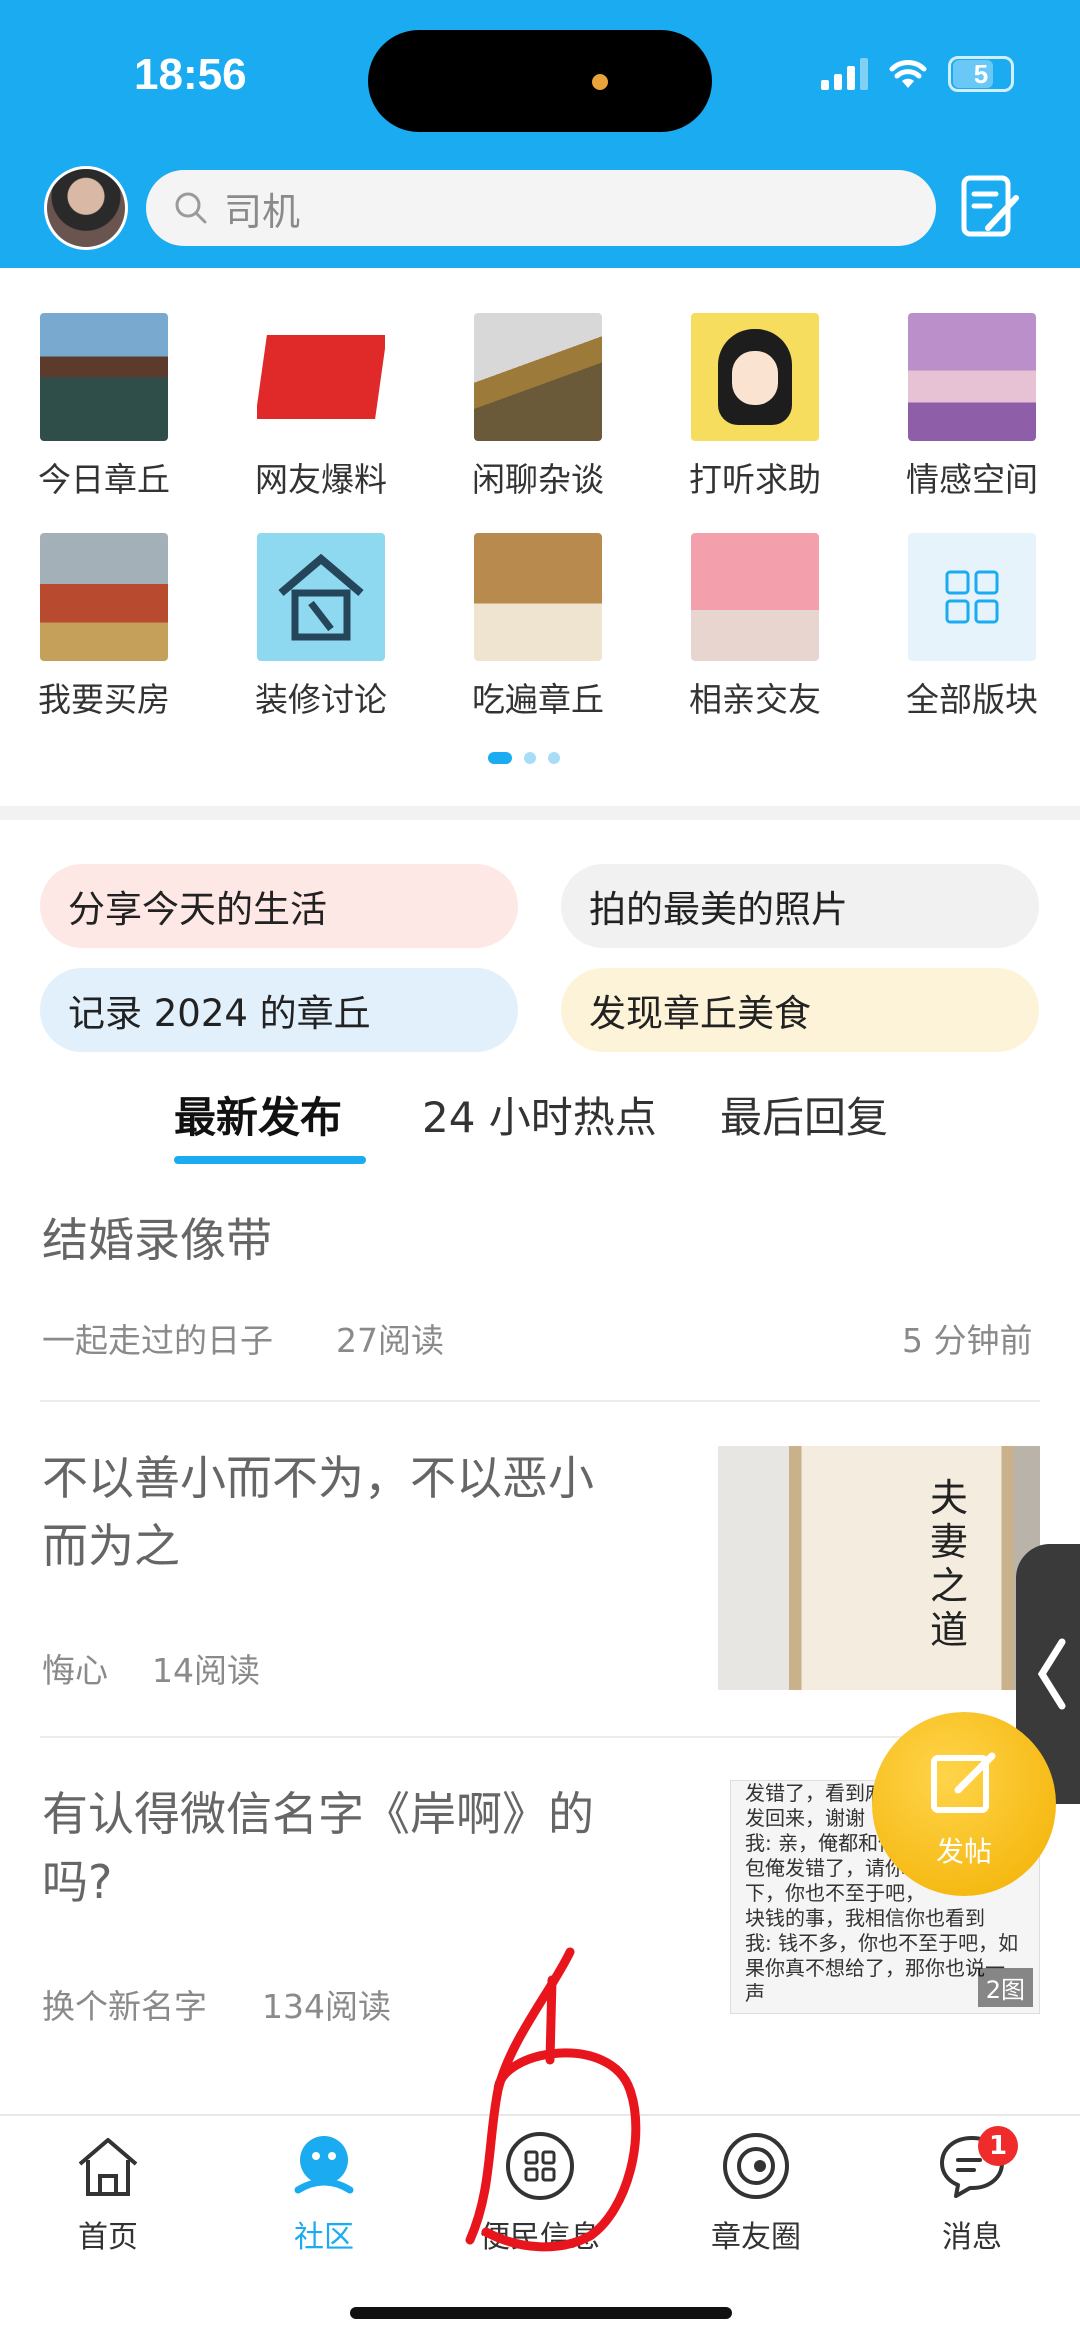 Image resolution: width=1080 pixels, height=2341 pixels. What do you see at coordinates (157, 1340) in the screenshot?
I see `post-author: 一起走过的日子` at bounding box center [157, 1340].